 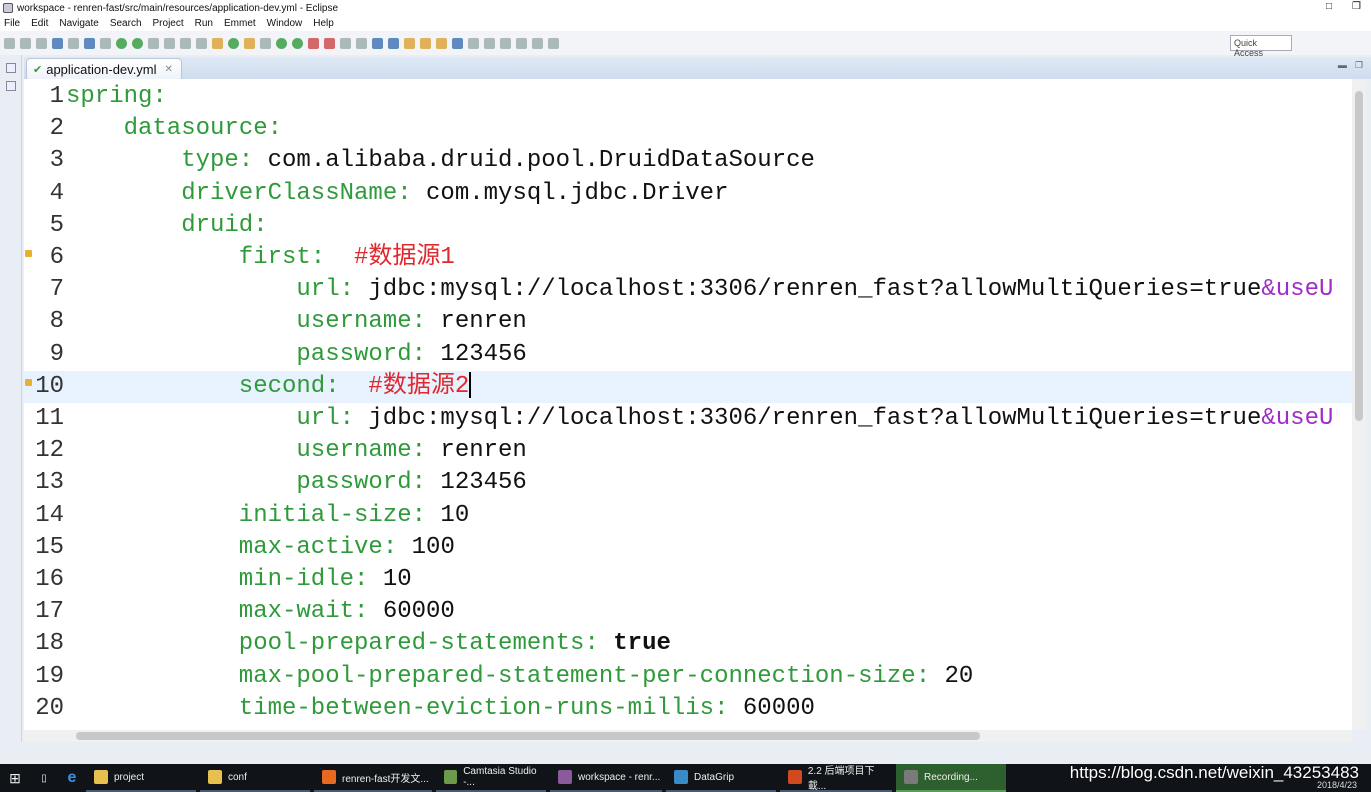 What do you see at coordinates (771, 708) in the screenshot?
I see `yaml-value: 60000` at bounding box center [771, 708].